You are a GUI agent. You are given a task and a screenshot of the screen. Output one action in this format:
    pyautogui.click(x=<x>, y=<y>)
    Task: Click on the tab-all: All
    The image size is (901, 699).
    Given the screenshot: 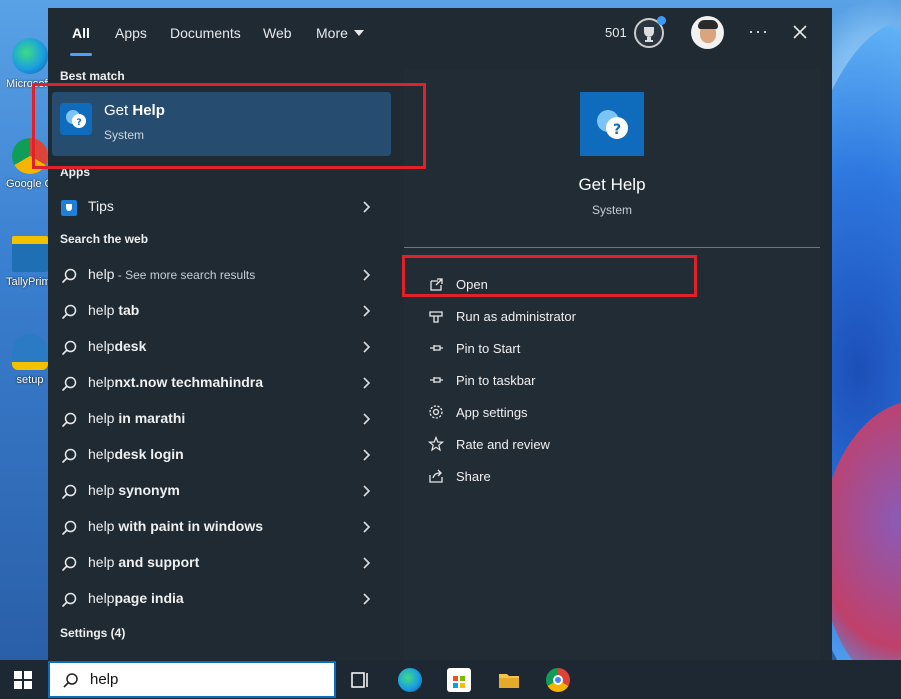 What is the action you would take?
    pyautogui.click(x=81, y=33)
    